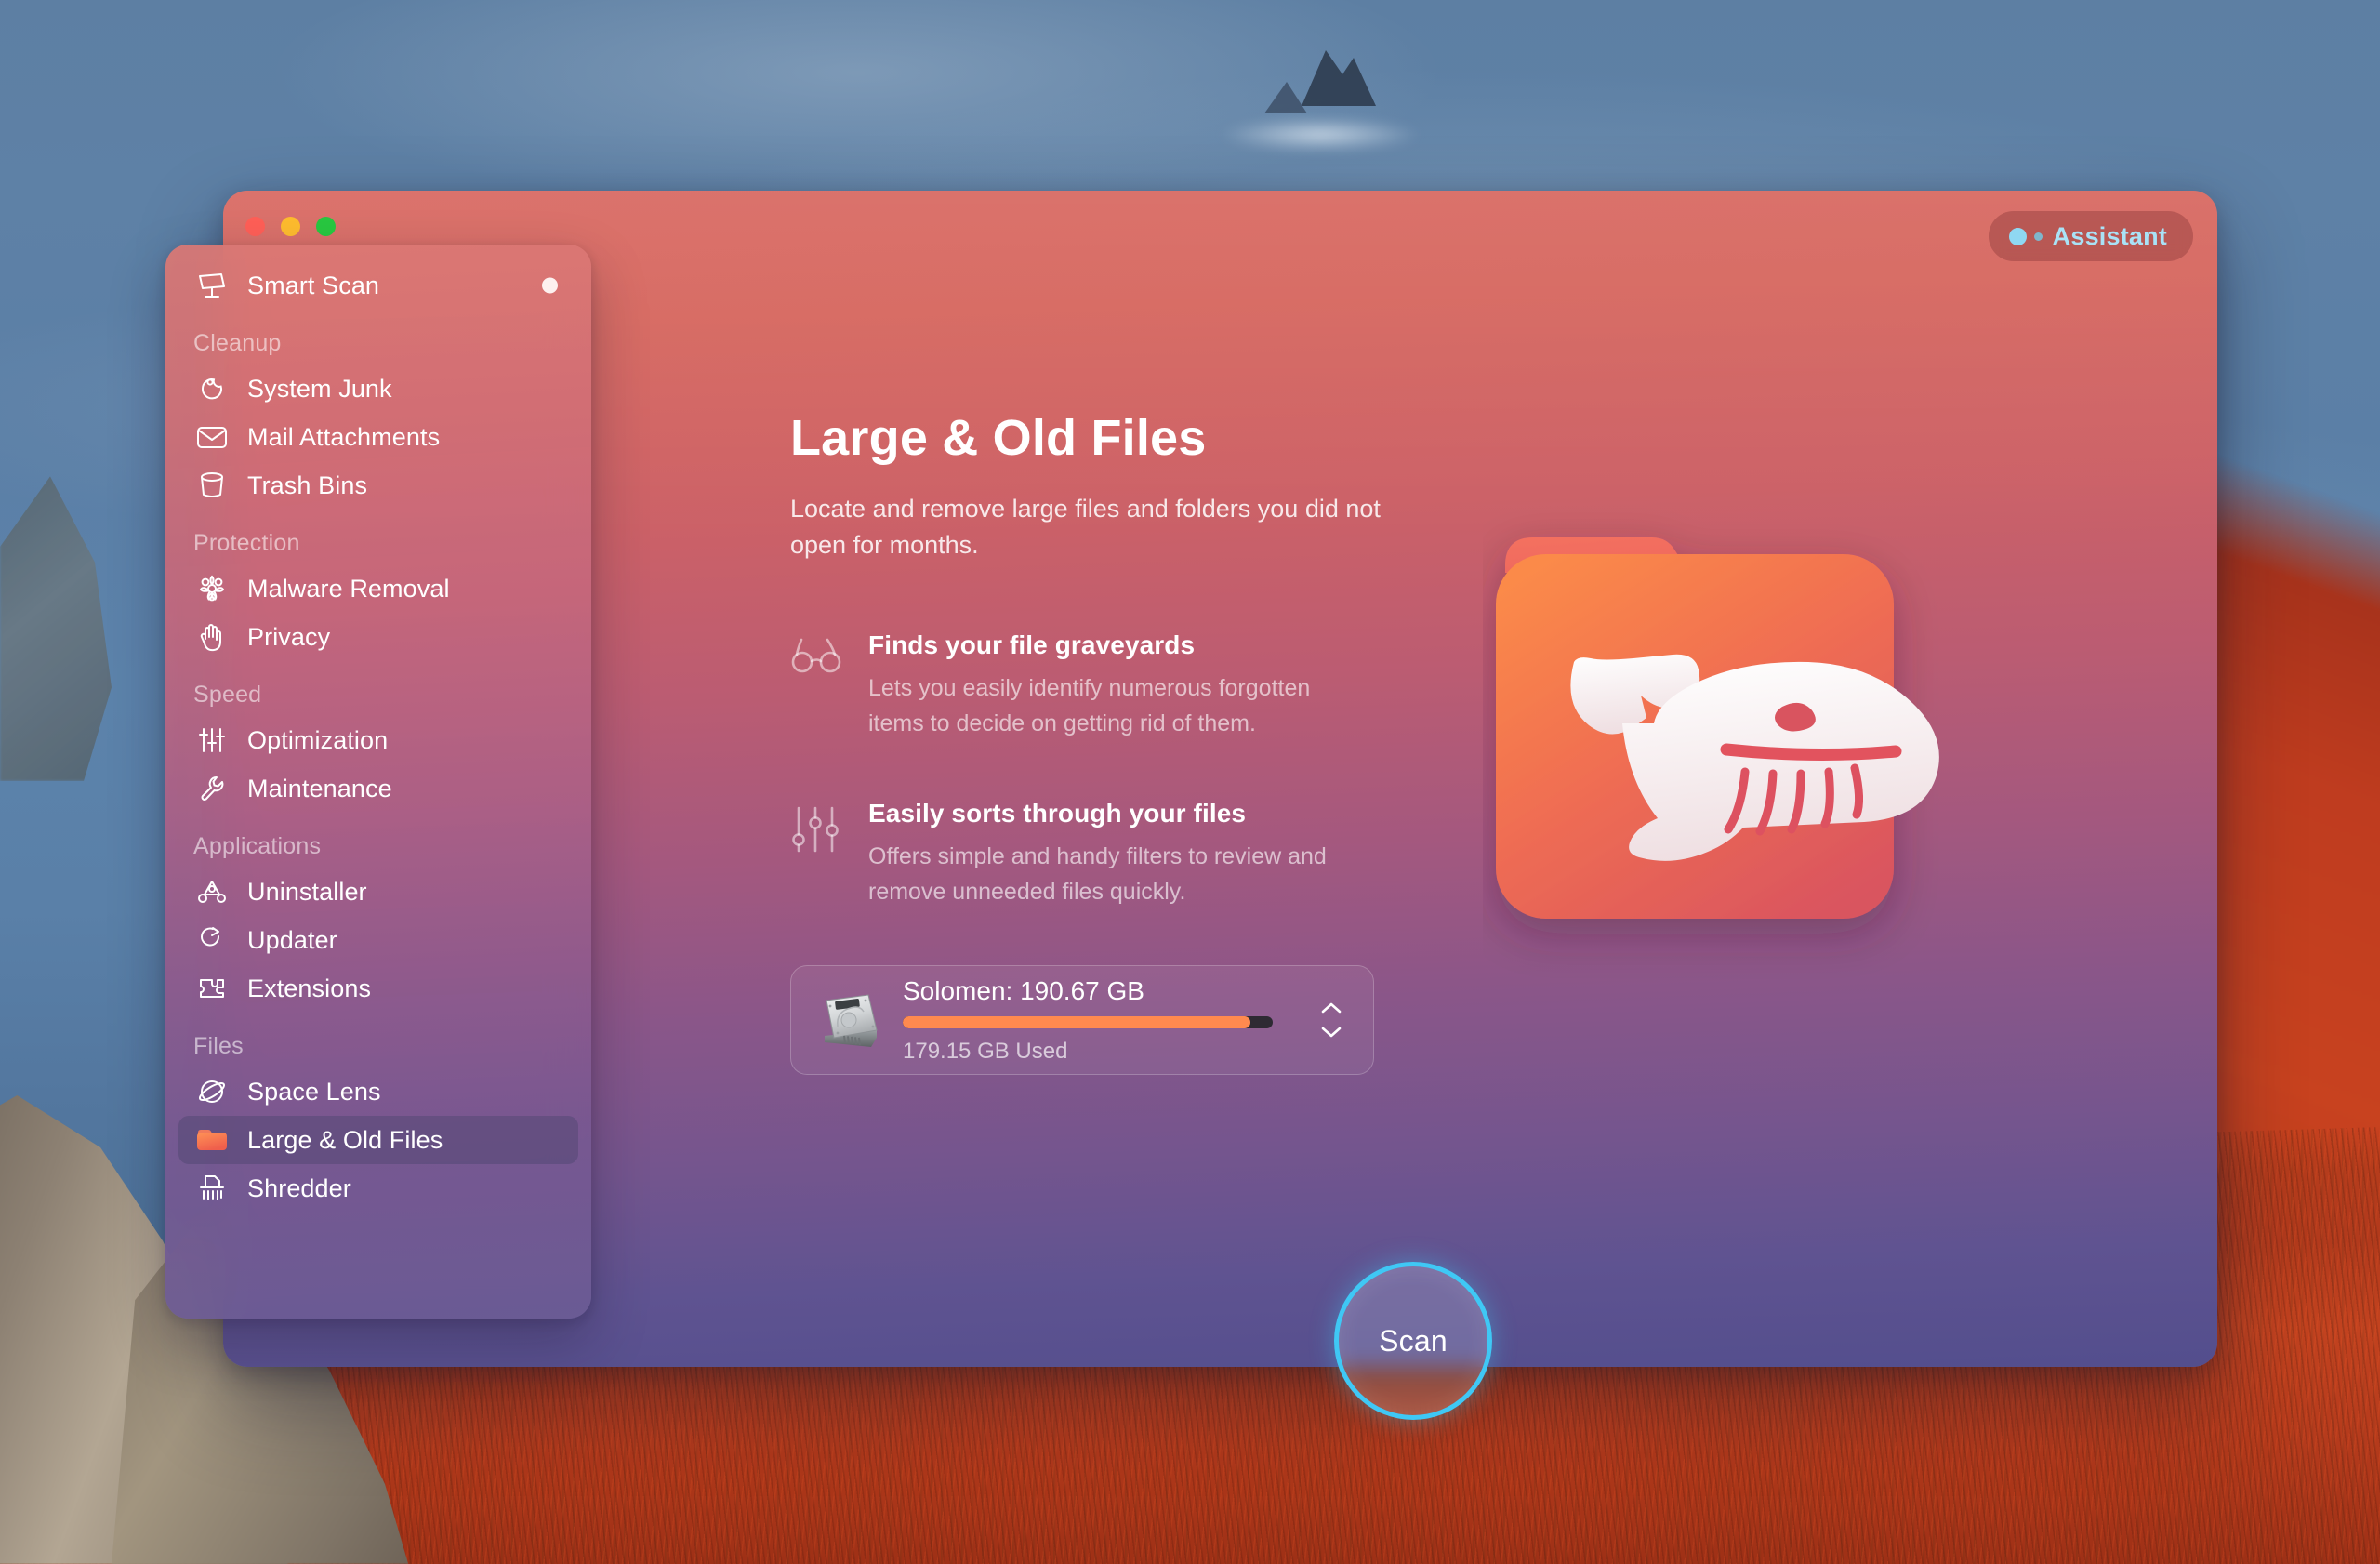 The height and width of the screenshot is (1564, 2380). Describe the element at coordinates (817, 685) in the screenshot. I see `glasses-icon` at that location.